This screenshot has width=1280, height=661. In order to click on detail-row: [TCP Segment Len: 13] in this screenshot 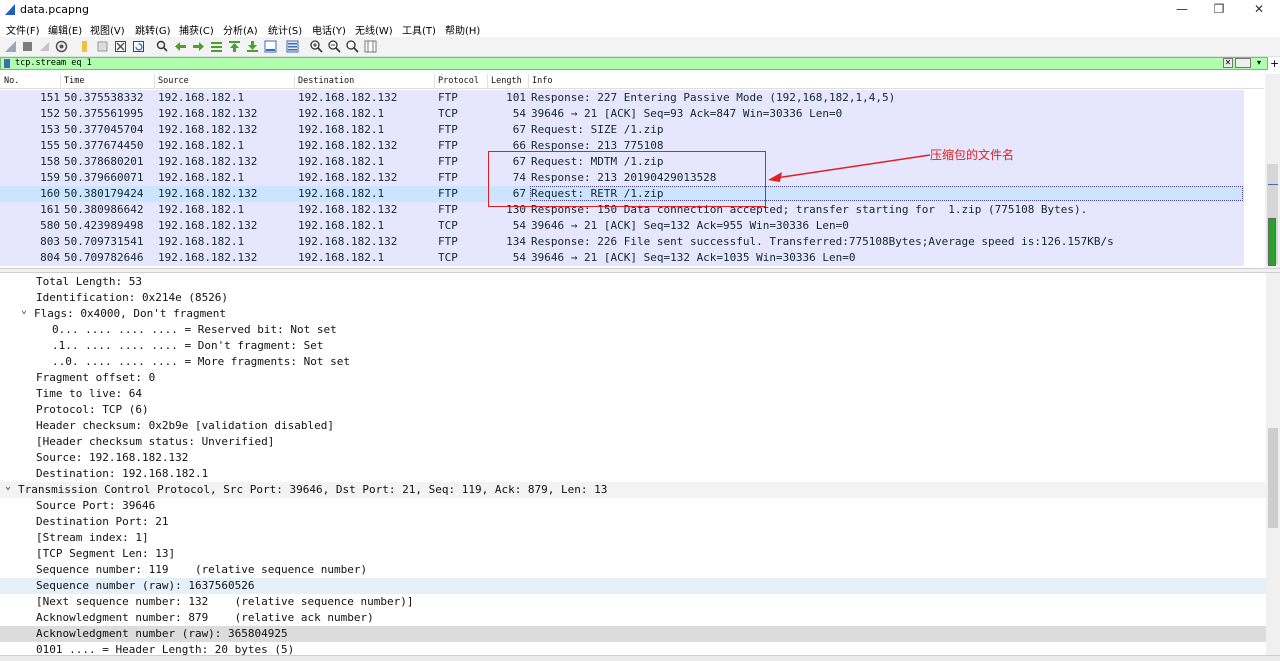, I will do `click(633, 554)`.